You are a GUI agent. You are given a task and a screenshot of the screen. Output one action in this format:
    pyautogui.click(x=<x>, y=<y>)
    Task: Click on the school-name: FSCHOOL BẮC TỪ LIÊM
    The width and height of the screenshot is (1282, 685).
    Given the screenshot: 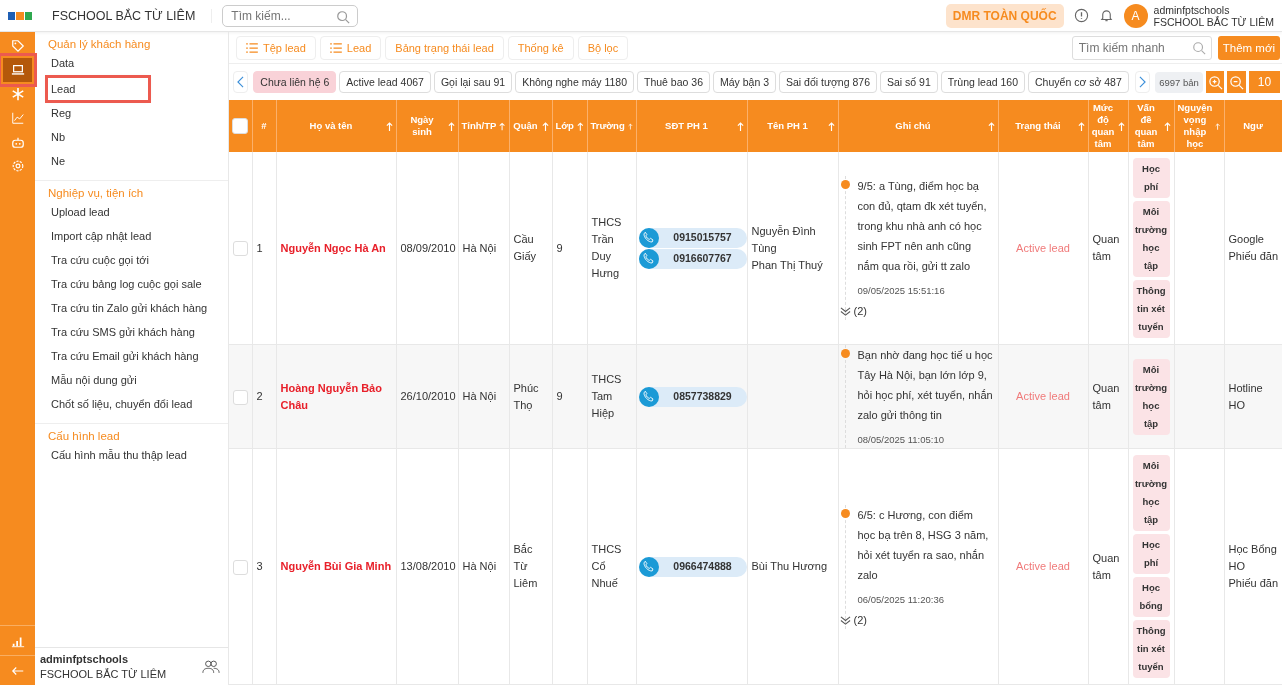 What is the action you would take?
    pyautogui.click(x=132, y=15)
    